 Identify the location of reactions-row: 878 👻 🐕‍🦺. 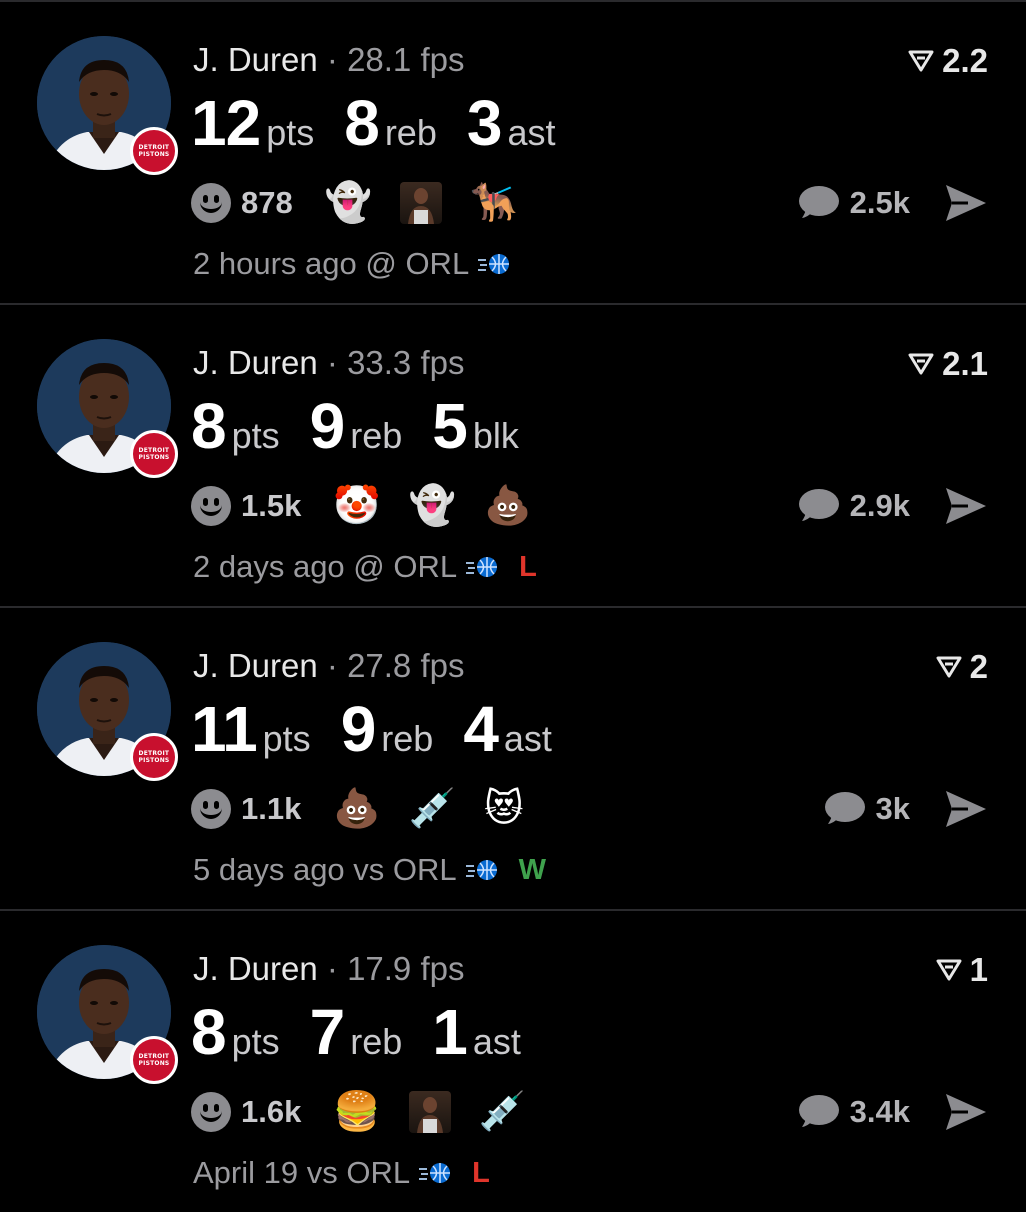
(368, 203).